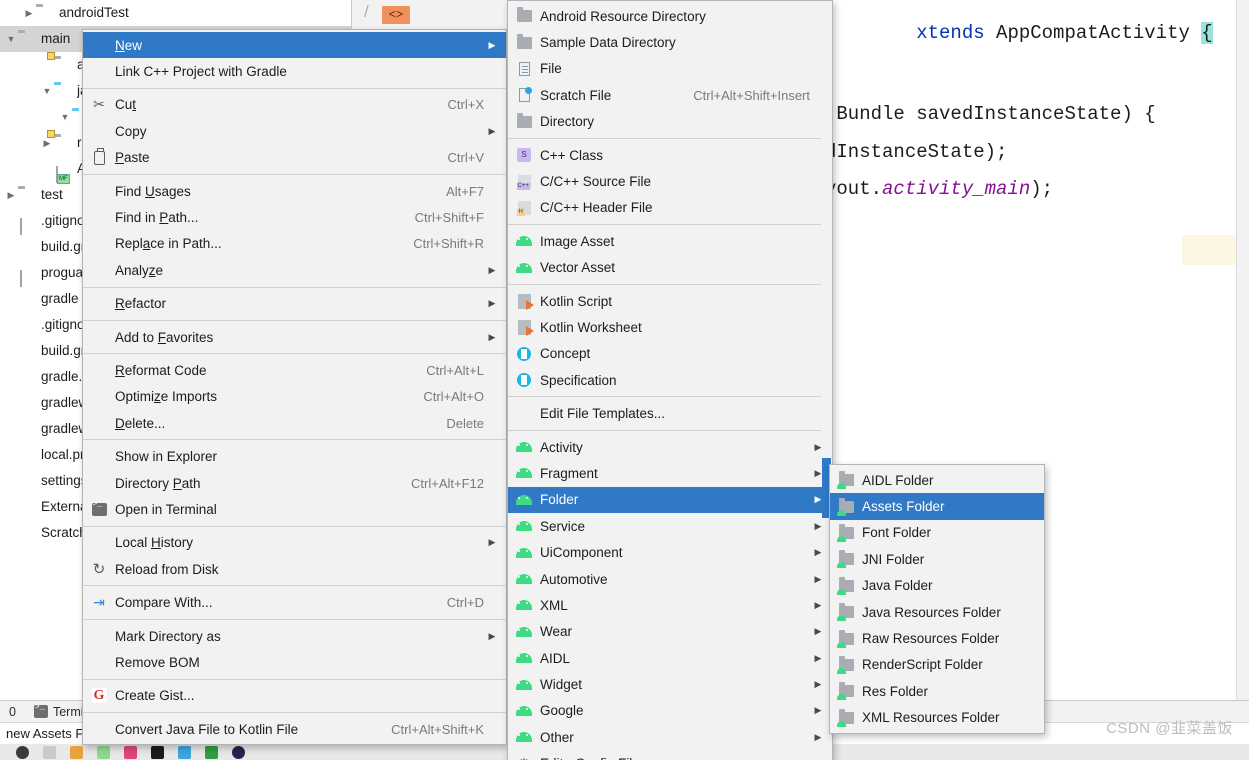 Image resolution: width=1249 pixels, height=760 pixels. What do you see at coordinates (937, 612) in the screenshot?
I see `folder-menu-item-java-resources-folder: Java Resources Folder` at bounding box center [937, 612].